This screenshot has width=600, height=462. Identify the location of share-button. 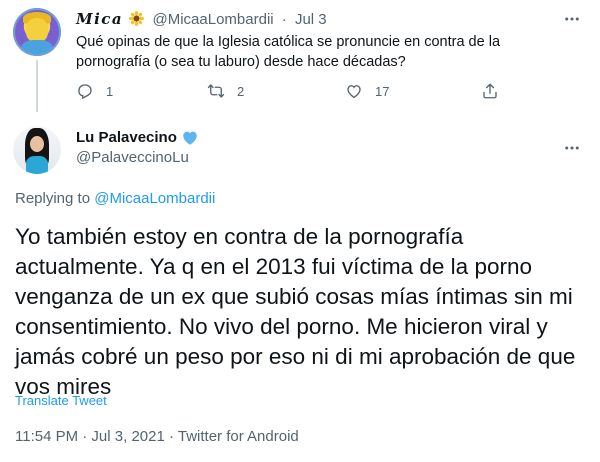
(490, 91).